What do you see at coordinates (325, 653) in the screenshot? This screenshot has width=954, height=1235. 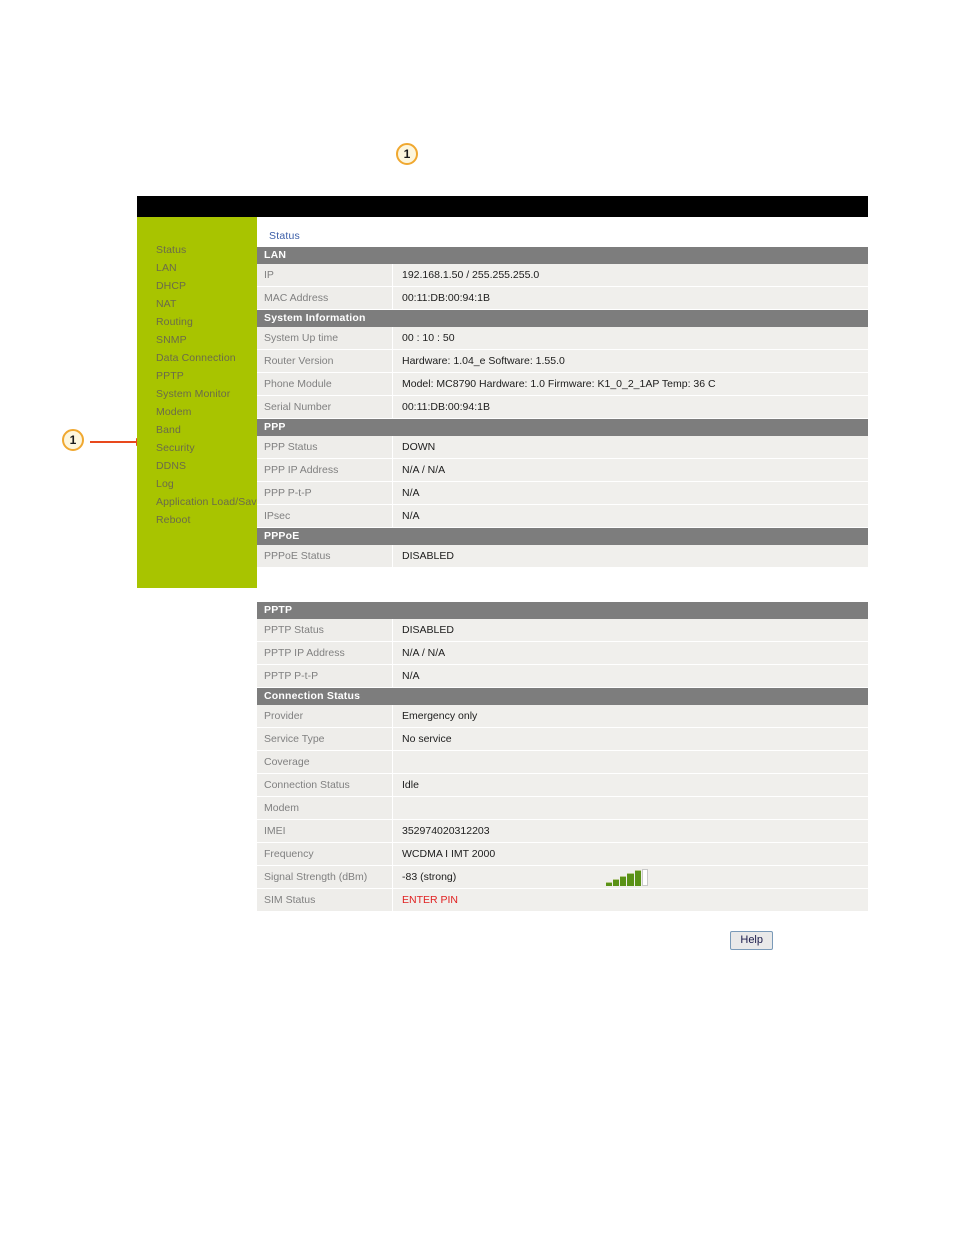 I see `row-label: PPTP IP Address` at bounding box center [325, 653].